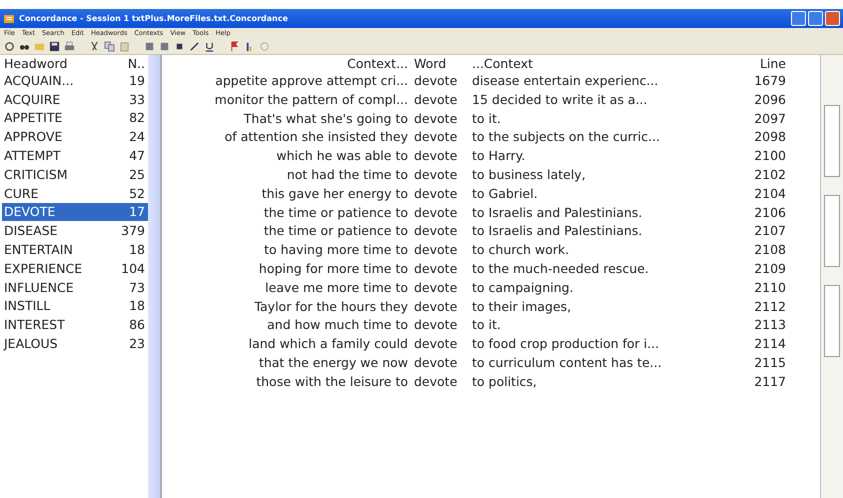 The image size is (843, 498). What do you see at coordinates (316, 137) in the screenshot?
I see `table-cell-text: of attention she insisted they` at bounding box center [316, 137].